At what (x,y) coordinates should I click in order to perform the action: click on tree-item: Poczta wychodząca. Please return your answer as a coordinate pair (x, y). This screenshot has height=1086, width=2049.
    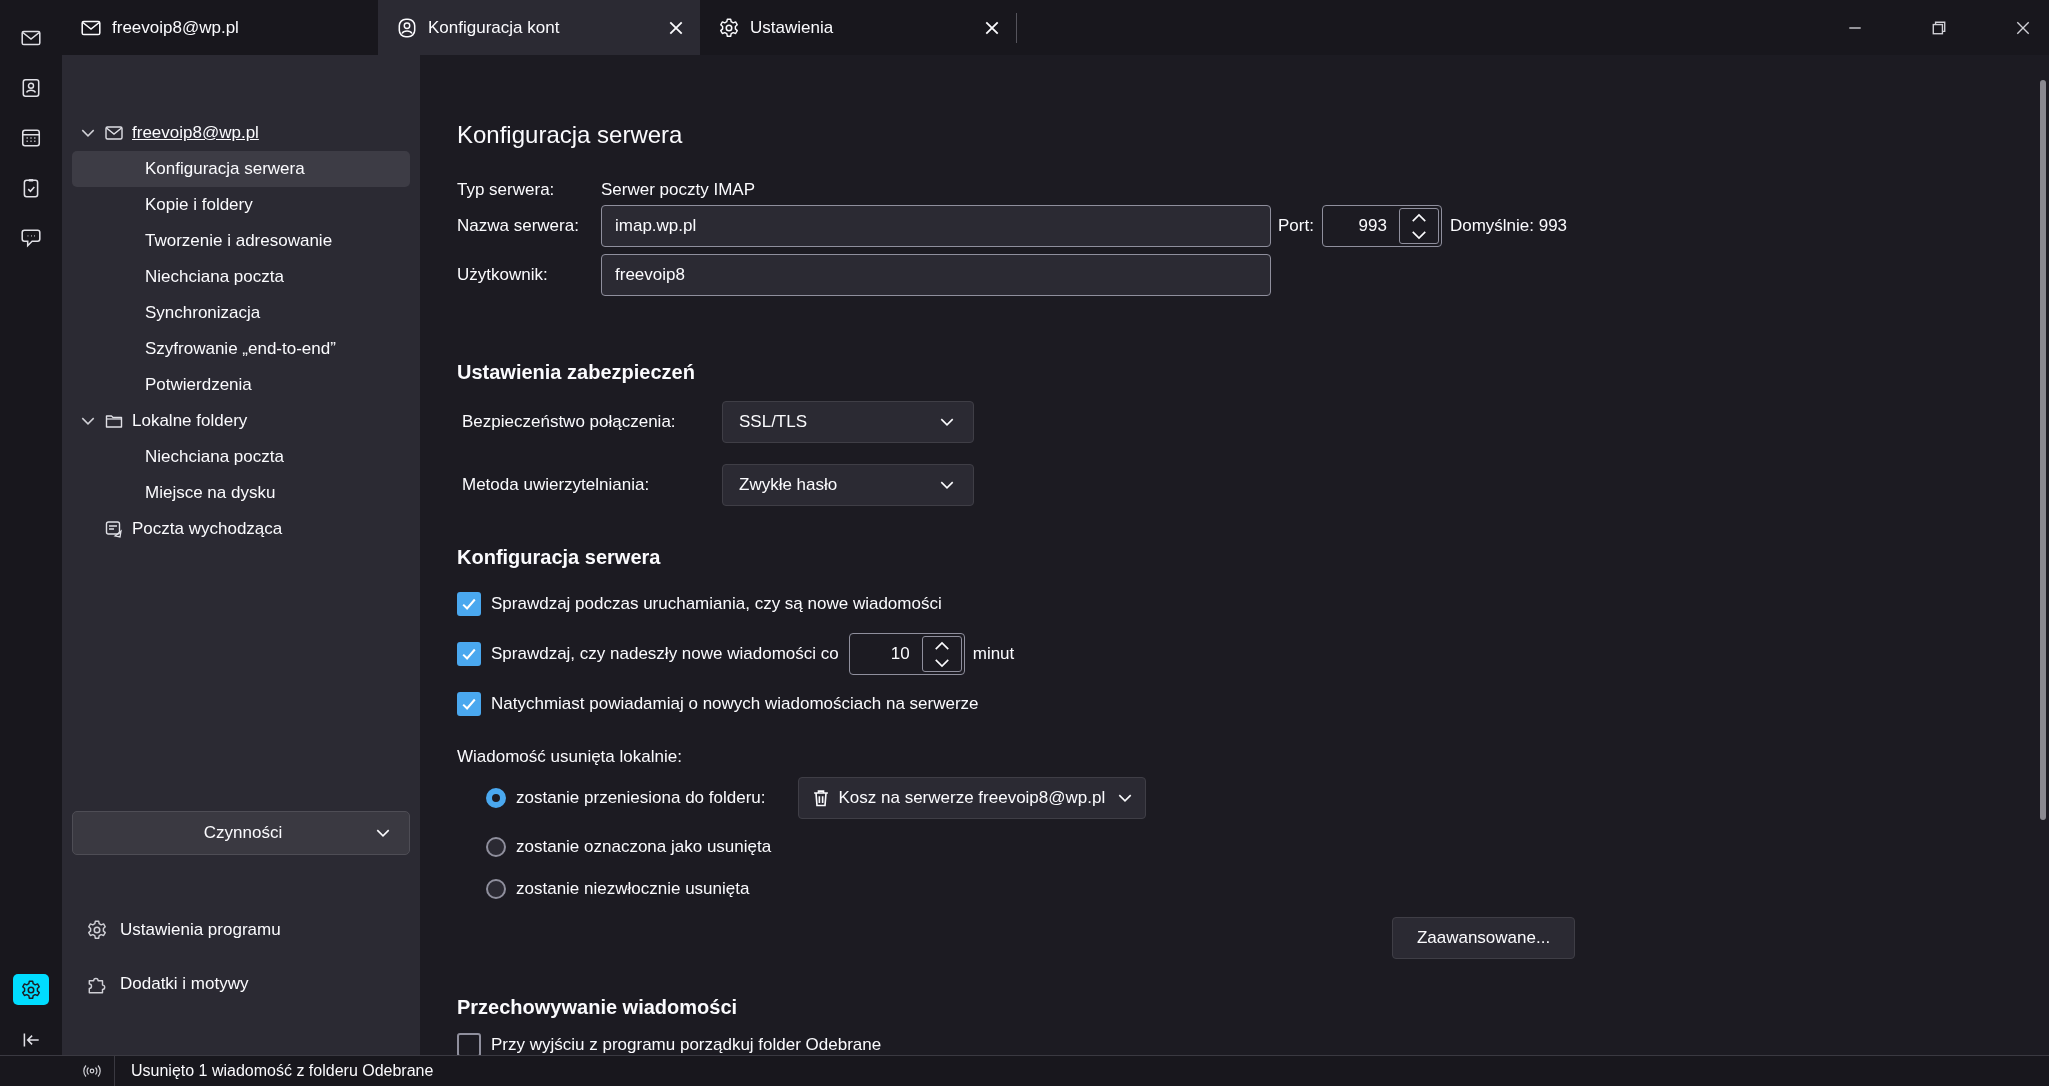
    Looking at the image, I should click on (207, 529).